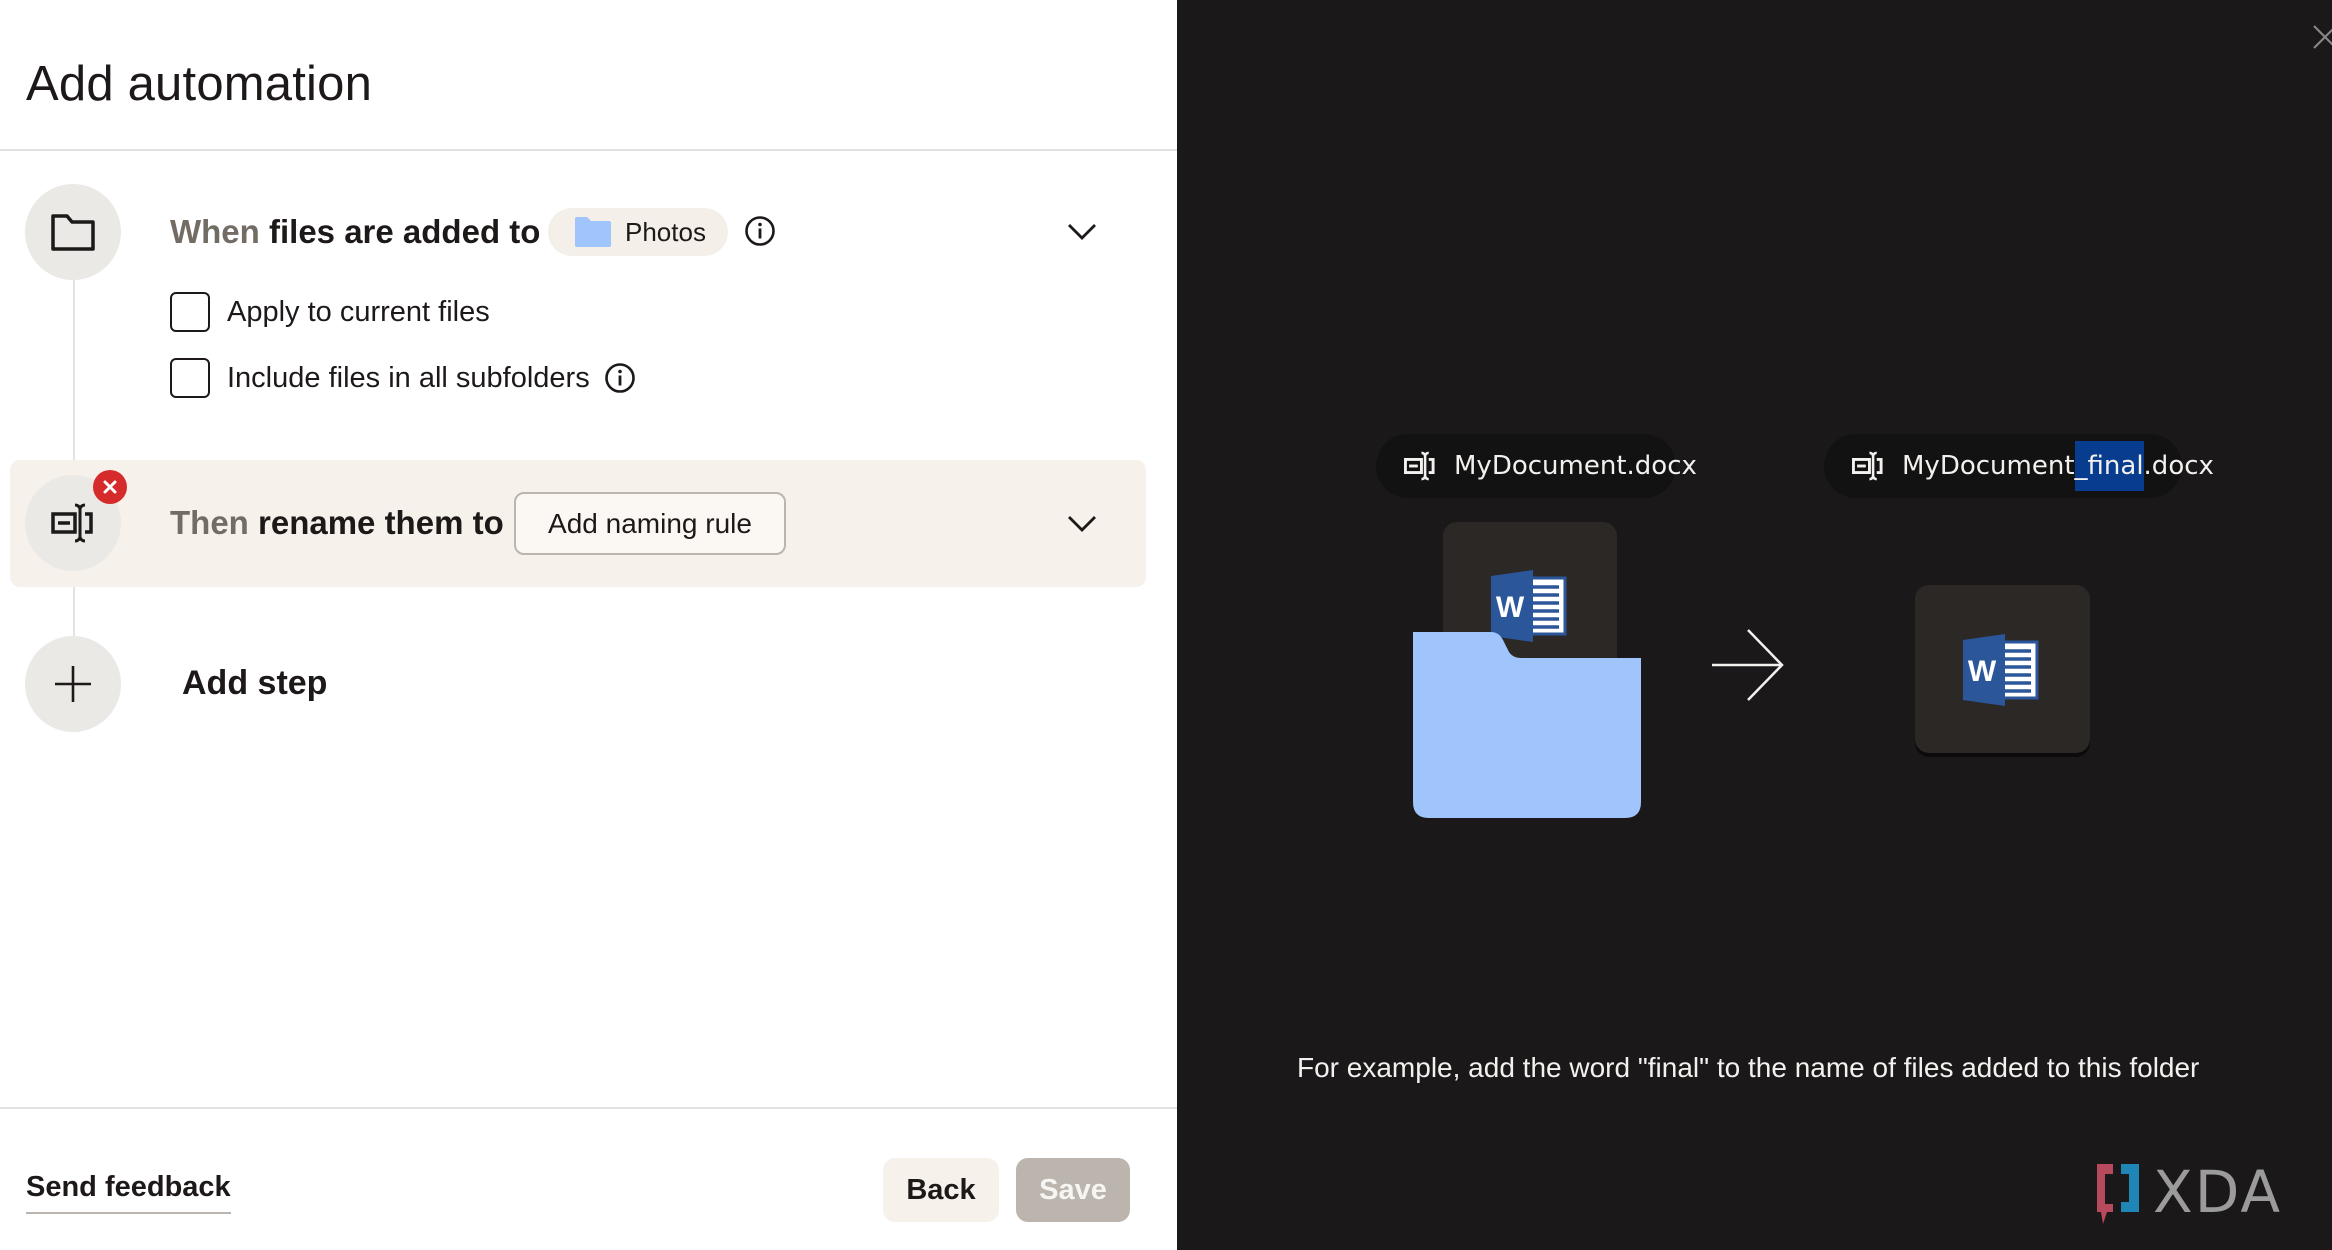  I want to click on folder-chip: Photos, so click(638, 232).